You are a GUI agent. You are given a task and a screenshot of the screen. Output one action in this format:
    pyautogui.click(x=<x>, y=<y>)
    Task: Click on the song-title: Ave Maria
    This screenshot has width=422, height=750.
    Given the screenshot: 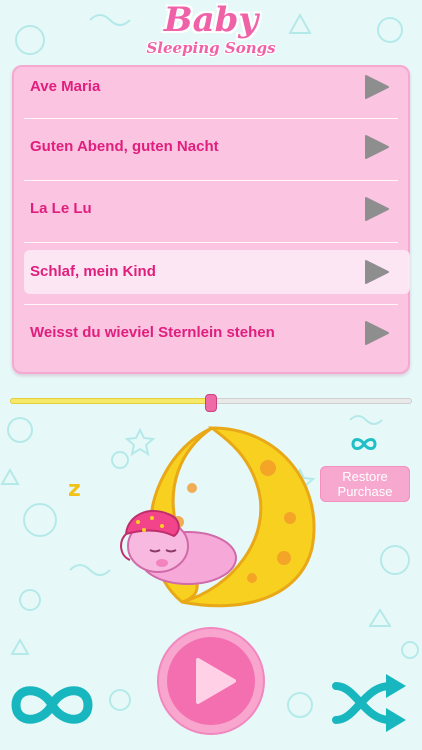 What is the action you would take?
    pyautogui.click(x=65, y=86)
    